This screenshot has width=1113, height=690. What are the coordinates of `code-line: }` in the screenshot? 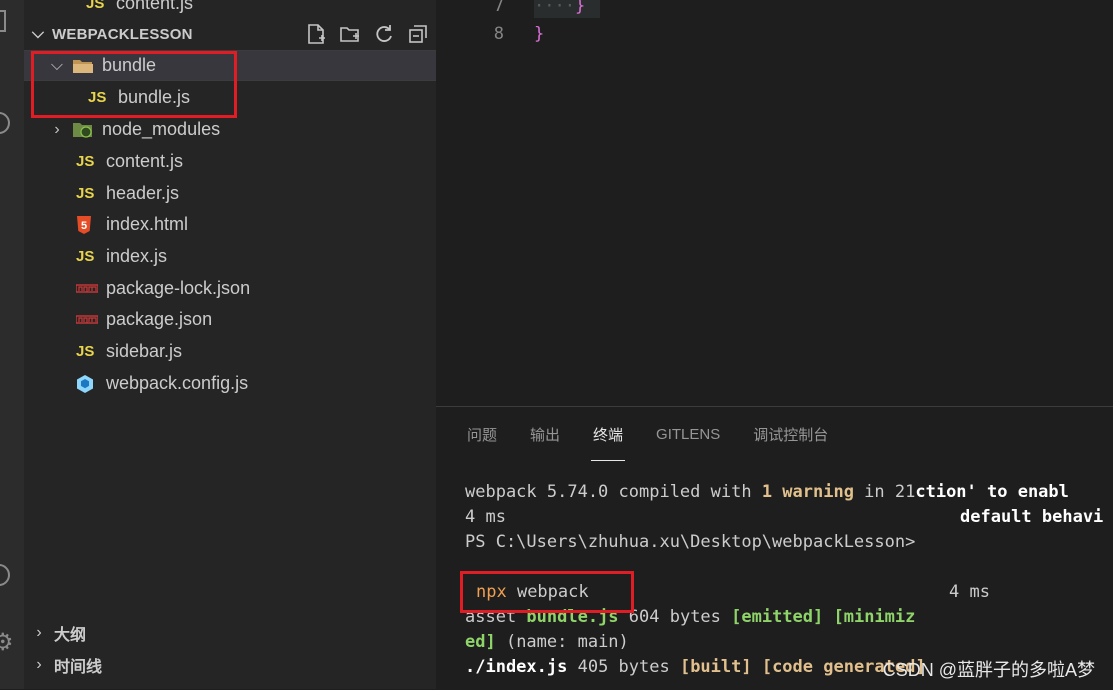 It's located at (539, 34).